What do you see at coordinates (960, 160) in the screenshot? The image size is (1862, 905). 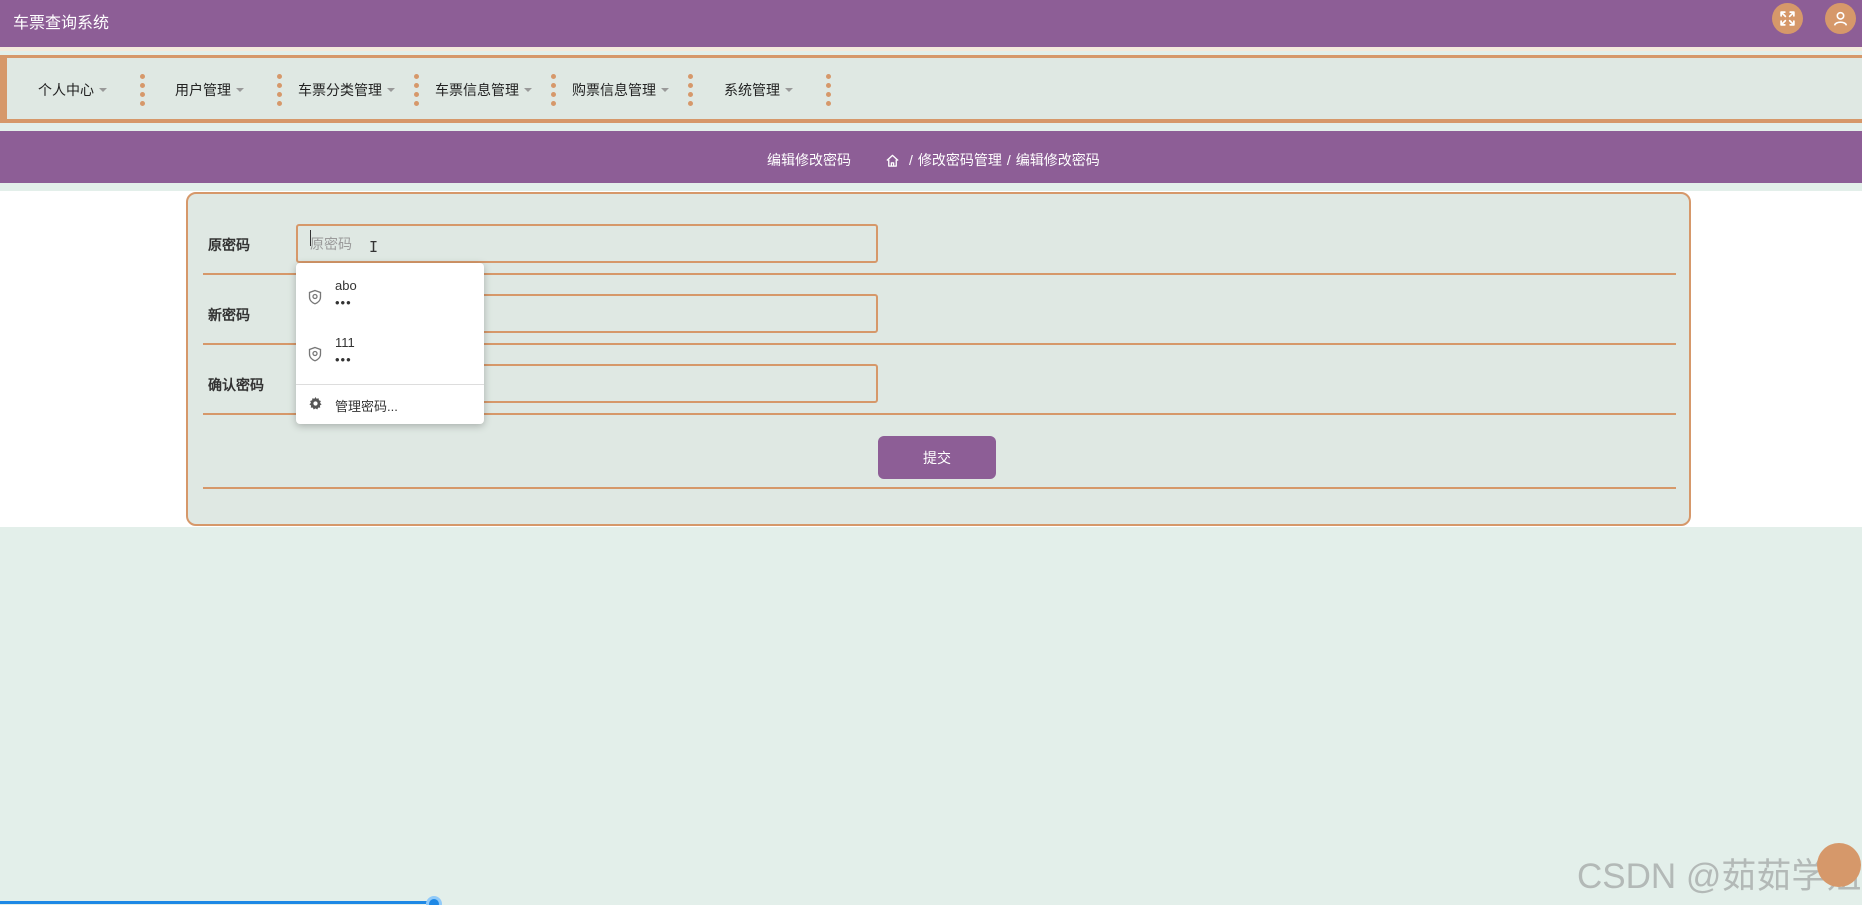 I see `breadcrumb-item: 修改密码管理` at bounding box center [960, 160].